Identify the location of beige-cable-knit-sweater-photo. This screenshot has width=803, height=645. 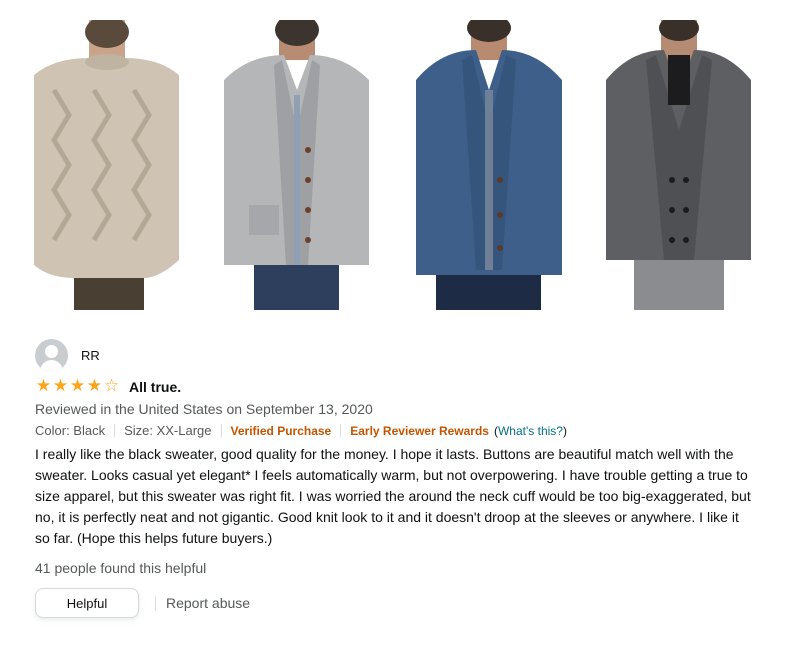
(106, 165).